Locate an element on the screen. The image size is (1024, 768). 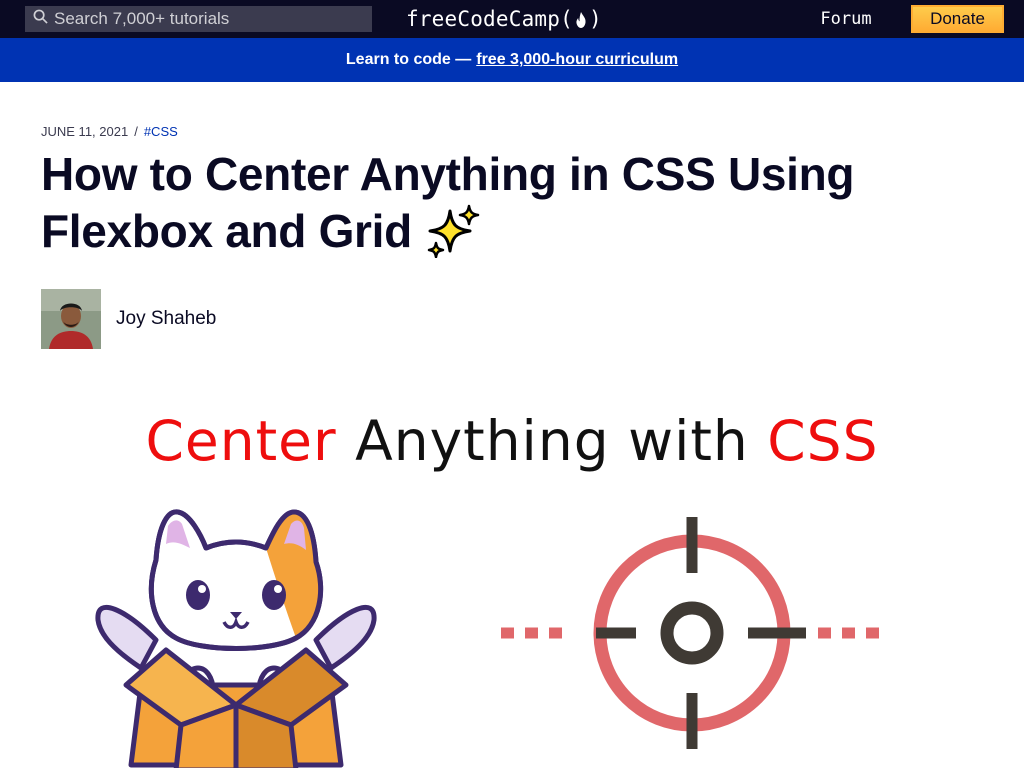
sparkles-icon is located at coordinates (452, 231).